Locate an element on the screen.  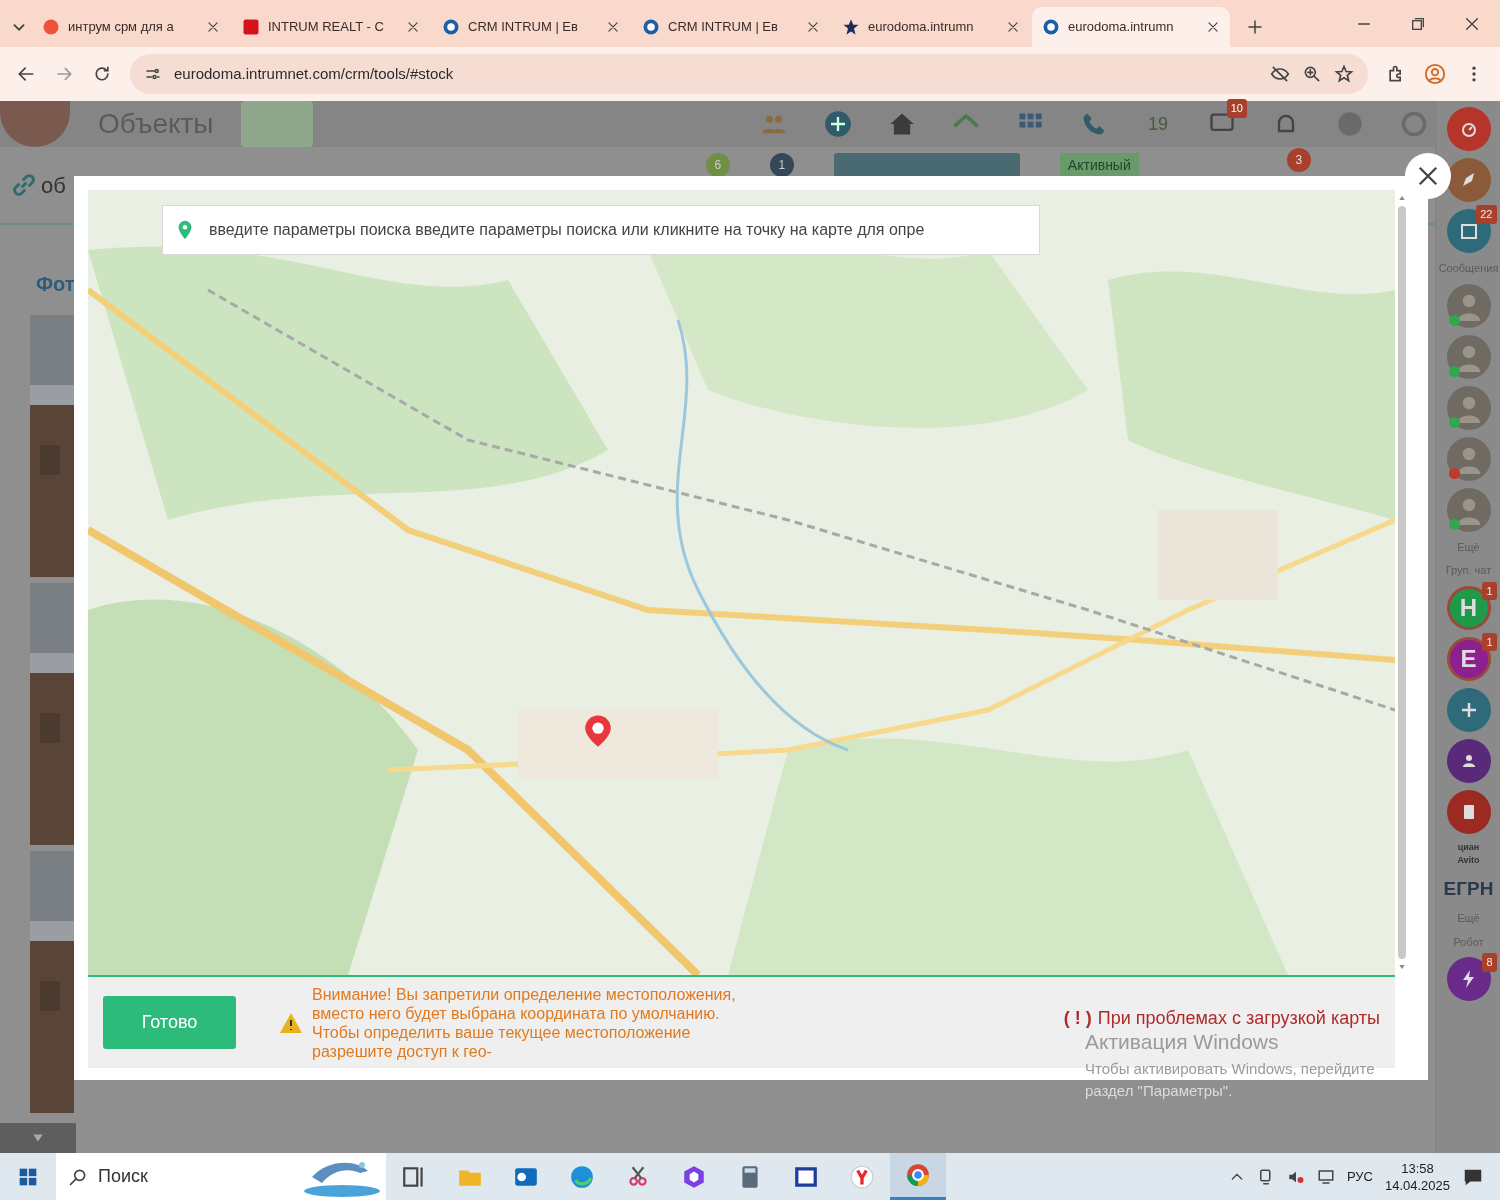
count-badge: 6 is located at coordinates (717, 165).